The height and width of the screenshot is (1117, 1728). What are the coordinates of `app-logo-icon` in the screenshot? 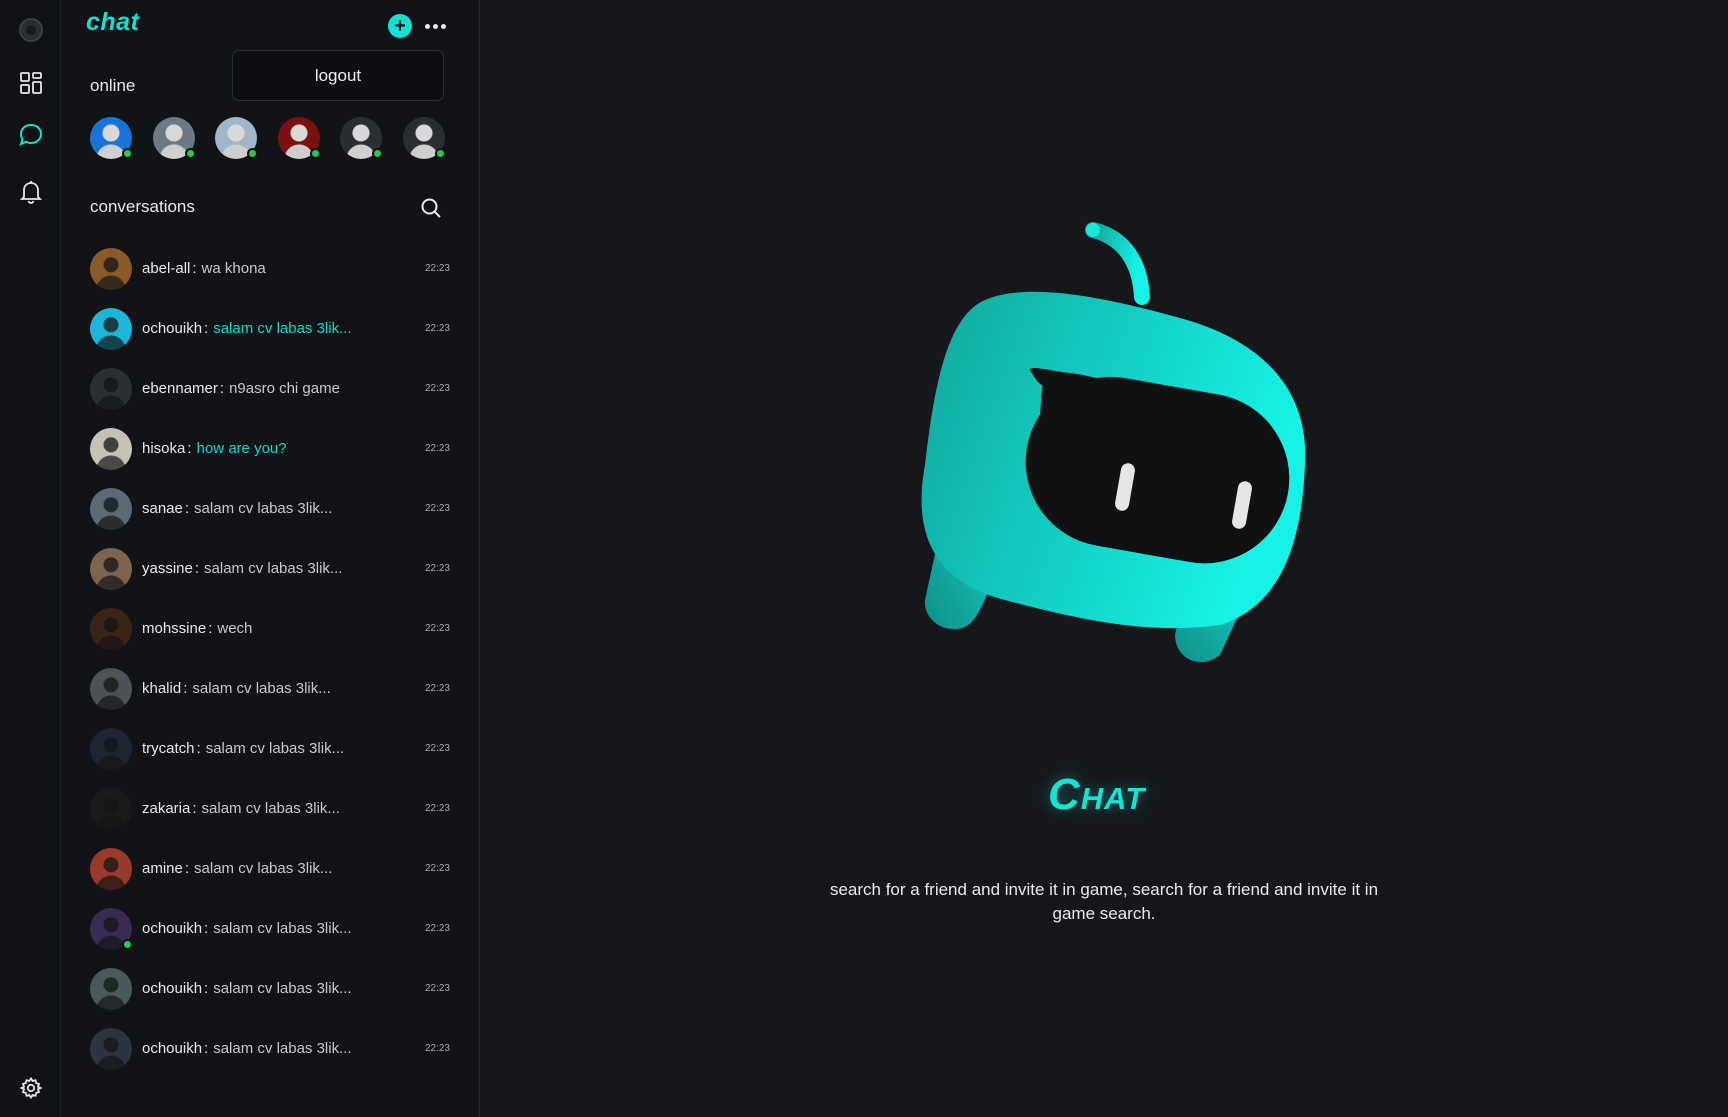 It's located at (31, 30).